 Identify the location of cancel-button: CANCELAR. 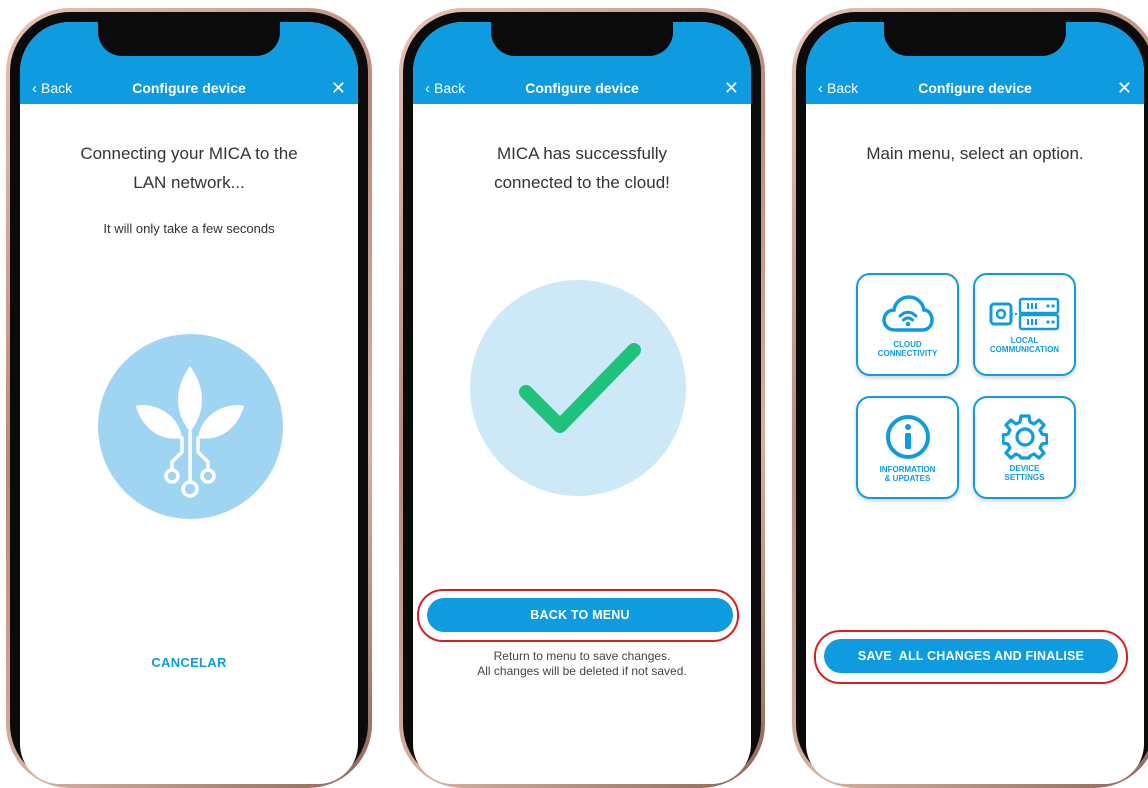
(189, 662).